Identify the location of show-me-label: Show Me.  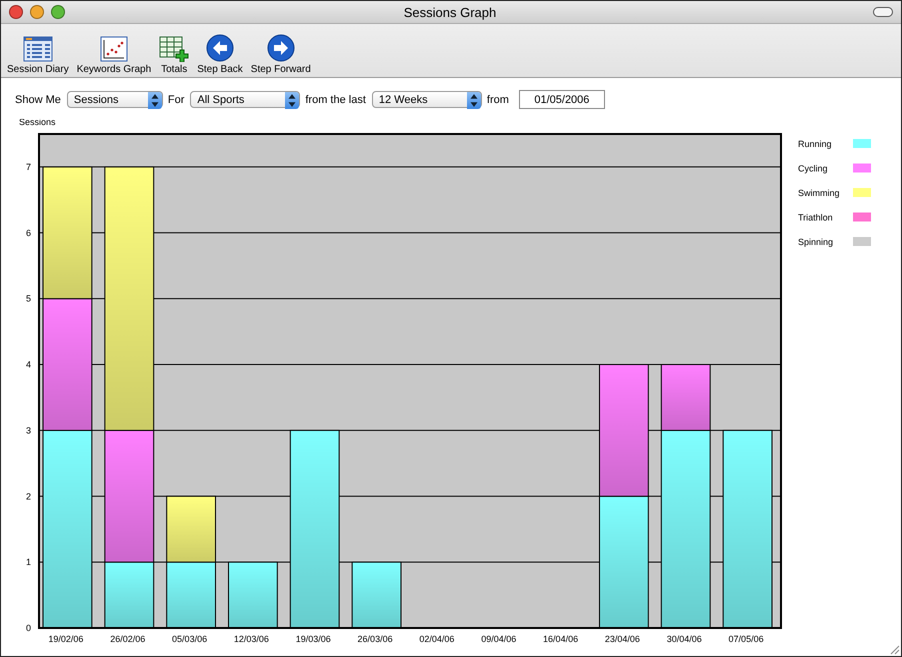
(38, 100).